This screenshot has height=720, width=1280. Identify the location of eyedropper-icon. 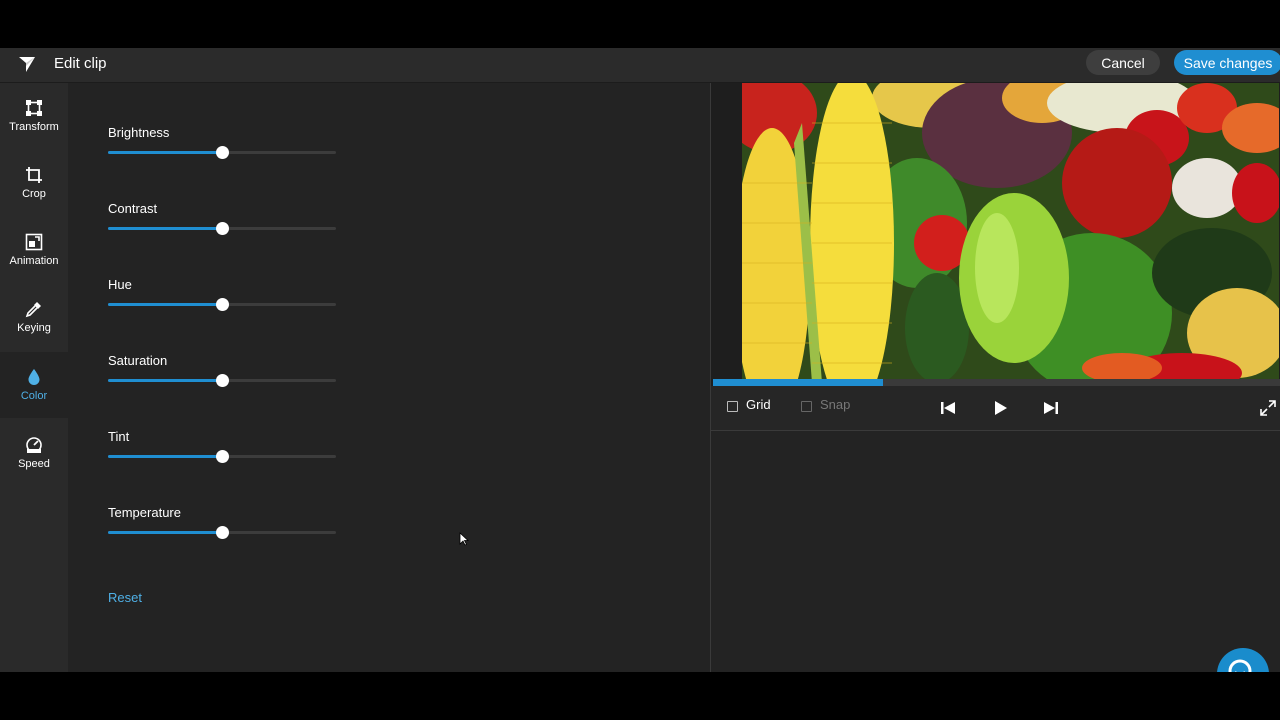
(33, 310).